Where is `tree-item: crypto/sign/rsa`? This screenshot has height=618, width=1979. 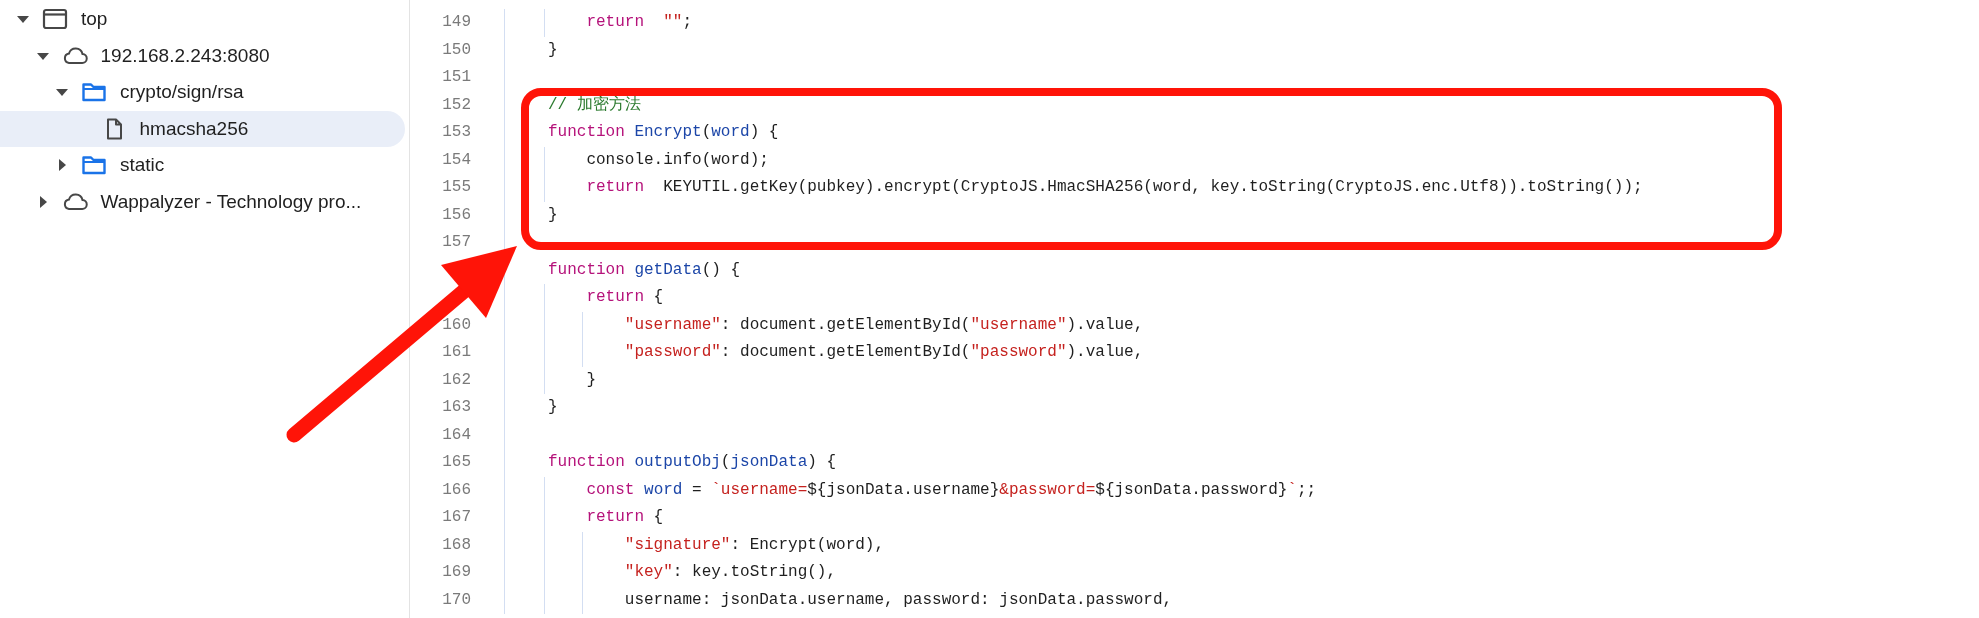
tree-item: crypto/sign/rsa is located at coordinates (202, 92).